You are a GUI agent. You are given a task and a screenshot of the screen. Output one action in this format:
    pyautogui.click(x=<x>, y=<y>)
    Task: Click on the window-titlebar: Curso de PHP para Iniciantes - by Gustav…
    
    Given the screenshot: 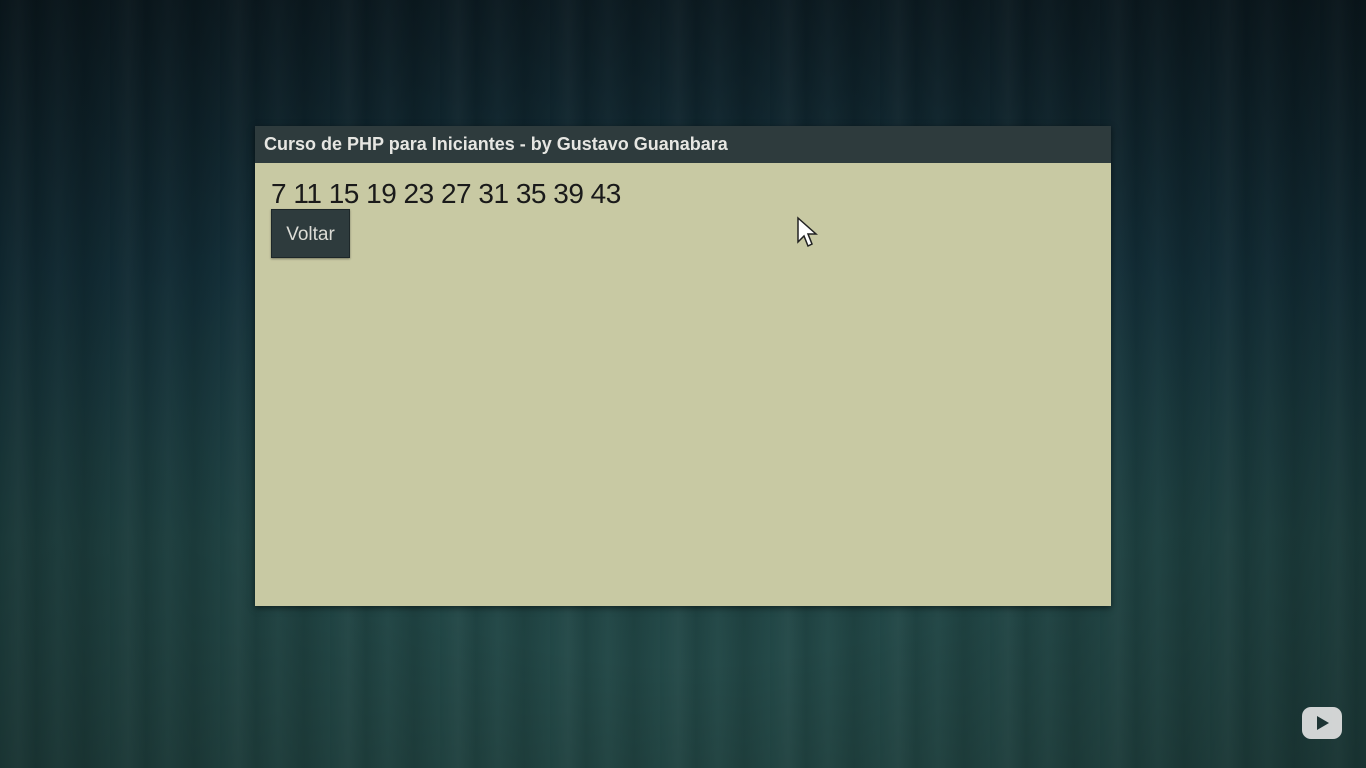 What is the action you would take?
    pyautogui.click(x=683, y=144)
    